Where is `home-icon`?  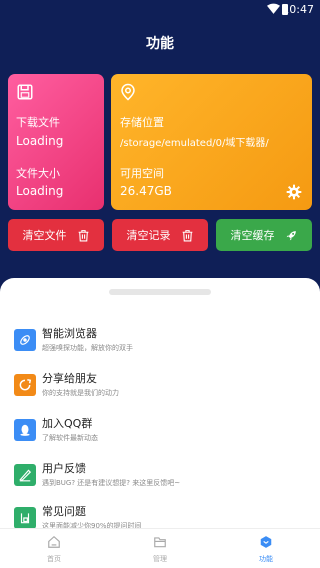
home-icon is located at coordinates (54, 541).